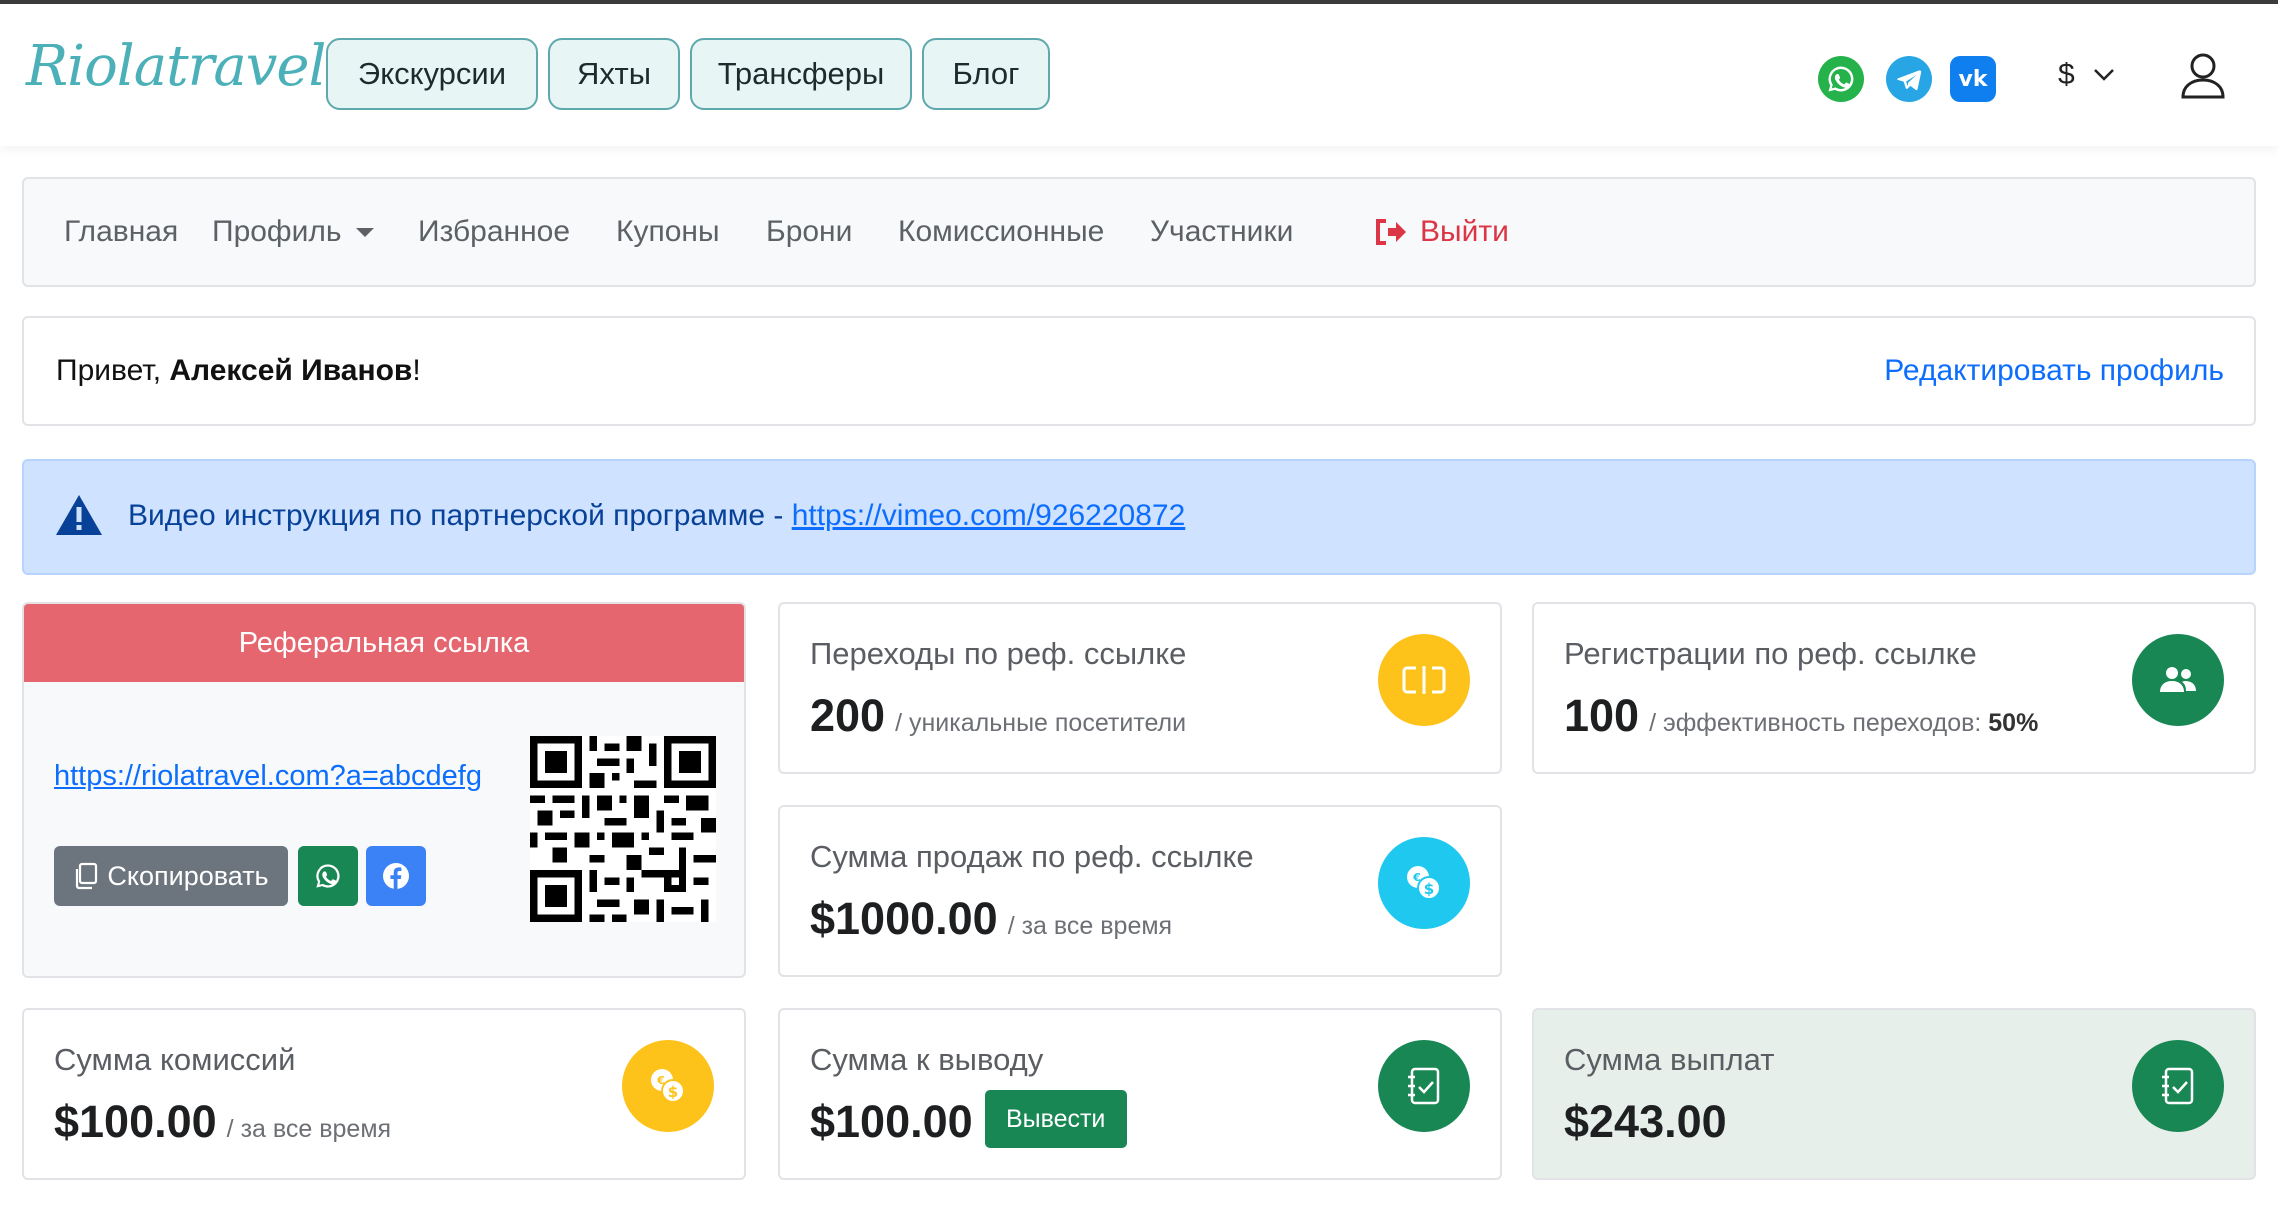  I want to click on commissions-value-row: $100.00 / за все время, so click(222, 1122).